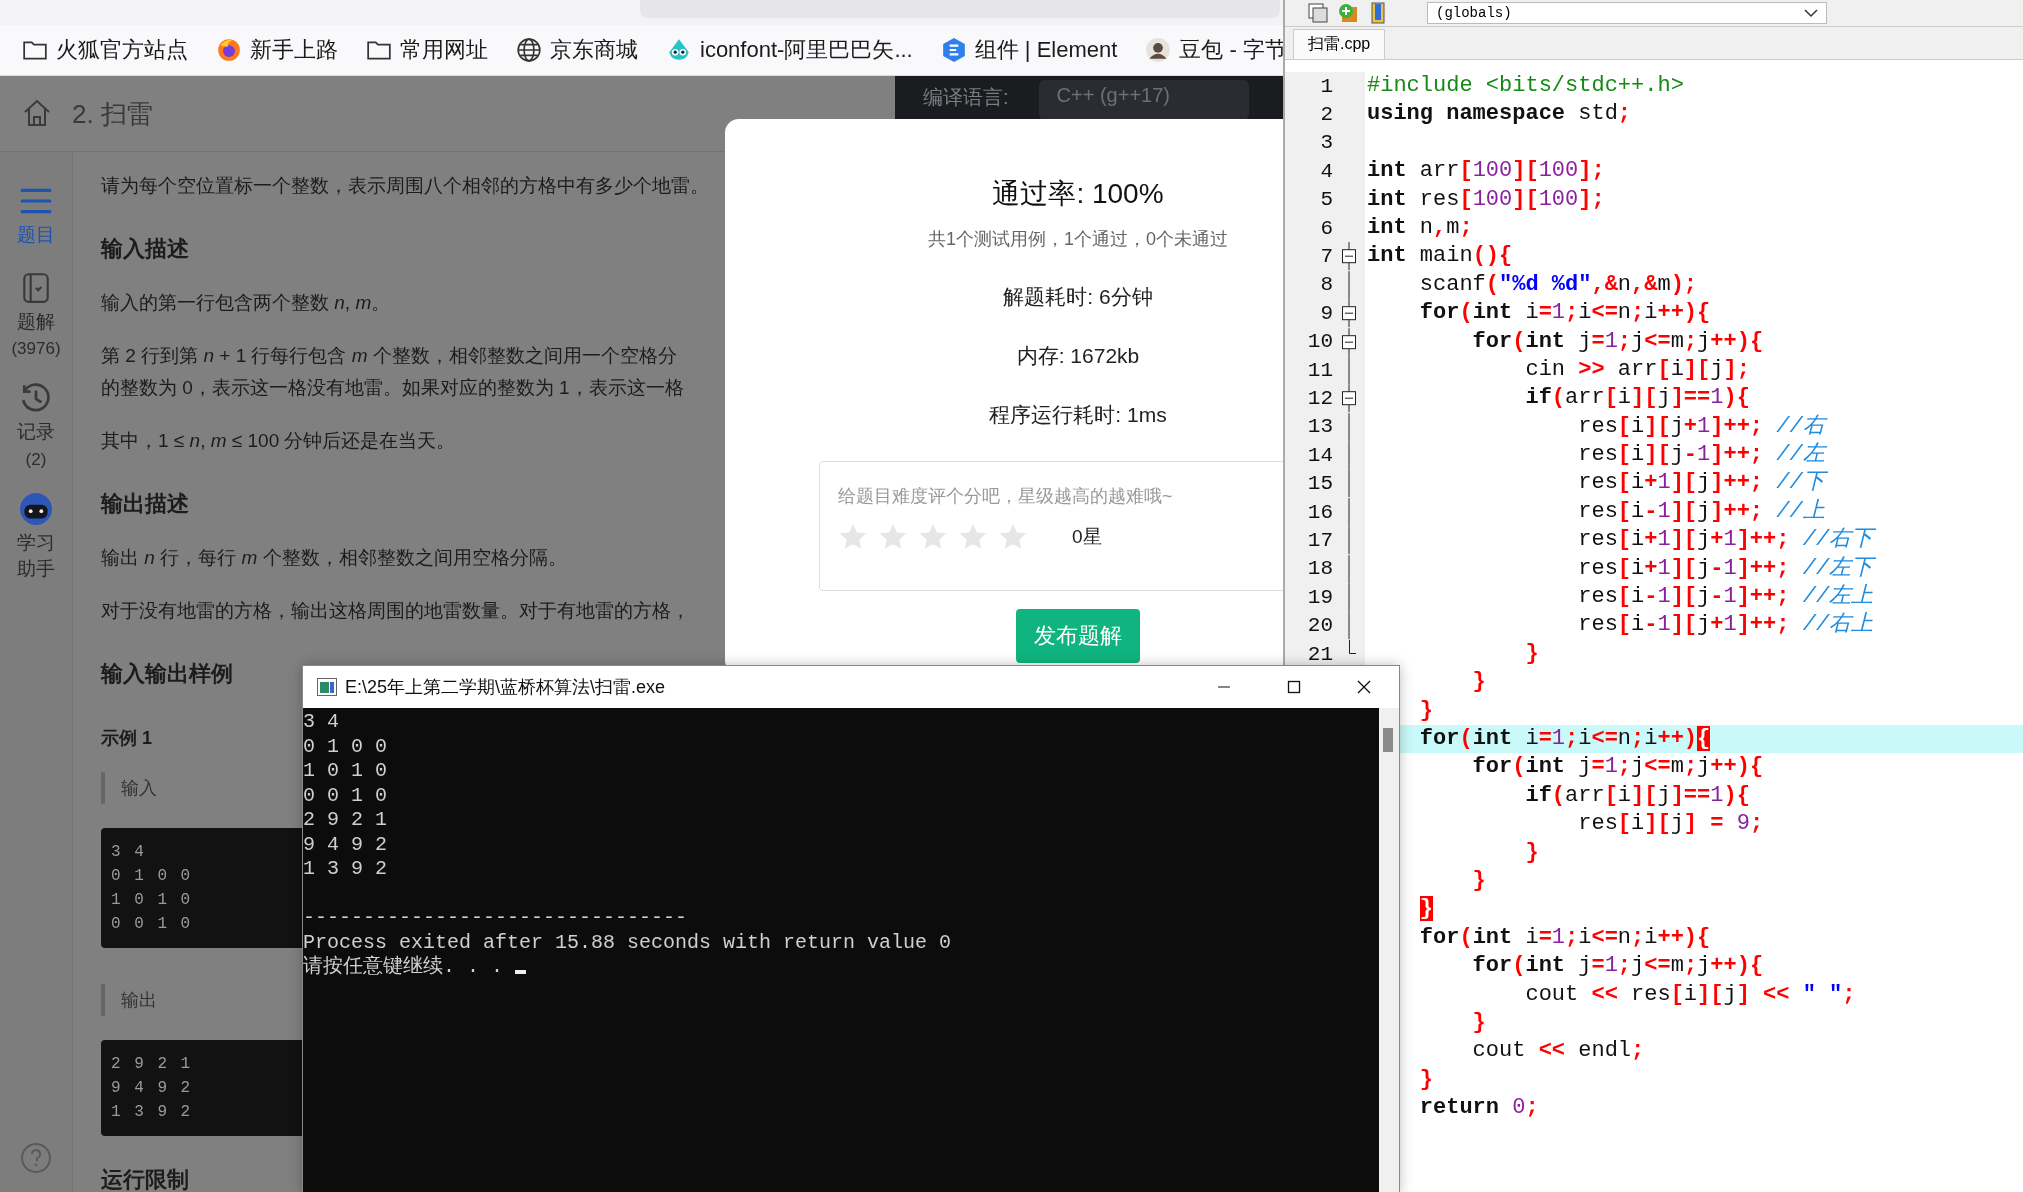  Describe the element at coordinates (1319, 597) in the screenshot. I see `line-number: 19` at that location.